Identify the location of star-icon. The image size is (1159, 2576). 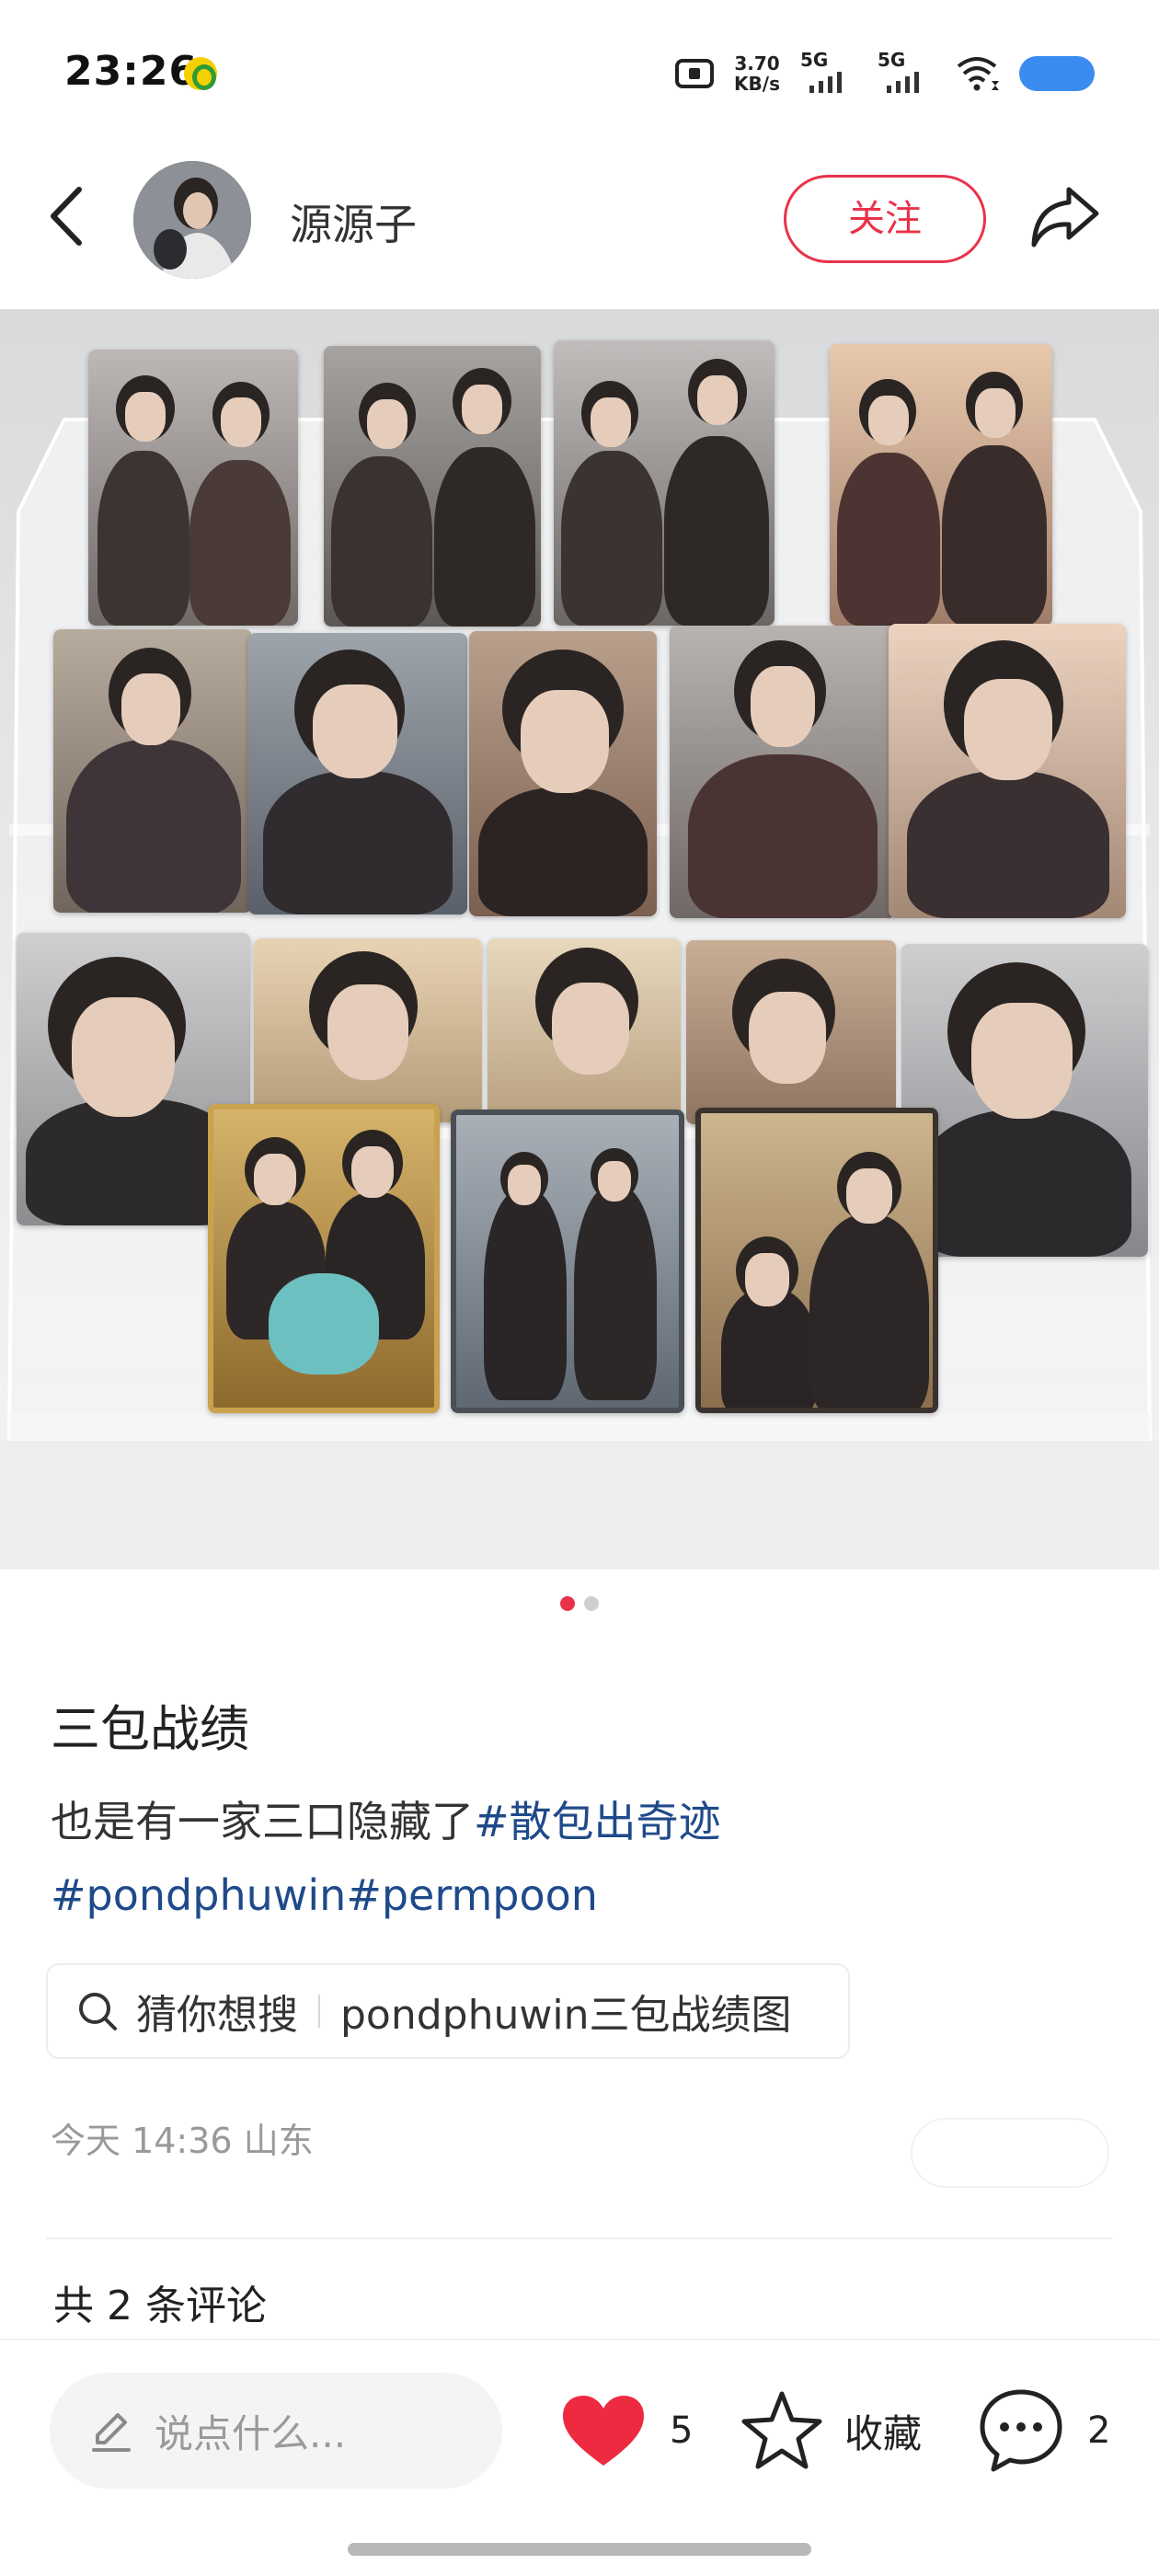
(781, 2430).